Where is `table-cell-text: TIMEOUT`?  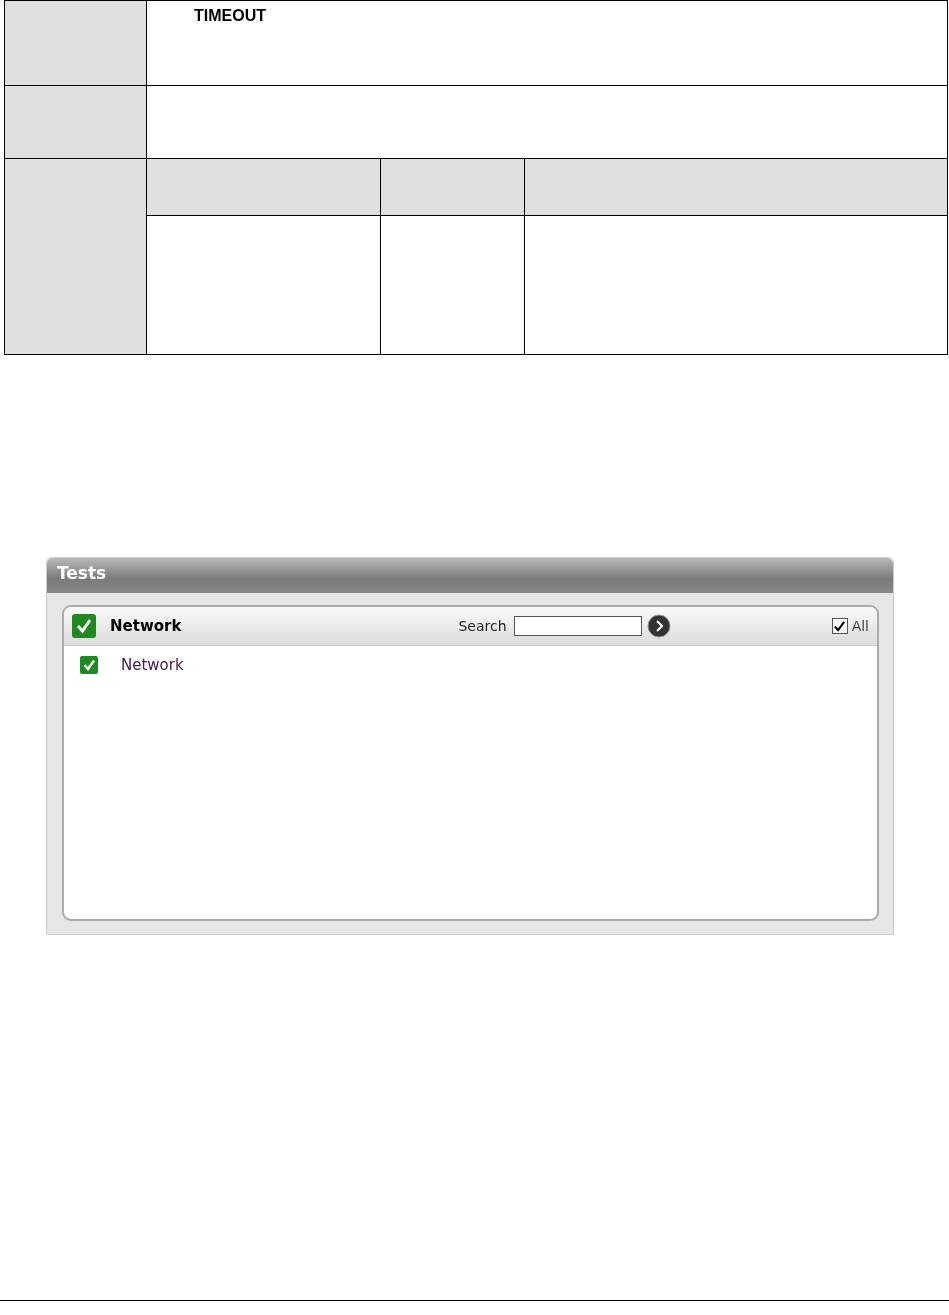 table-cell-text: TIMEOUT is located at coordinates (230, 15).